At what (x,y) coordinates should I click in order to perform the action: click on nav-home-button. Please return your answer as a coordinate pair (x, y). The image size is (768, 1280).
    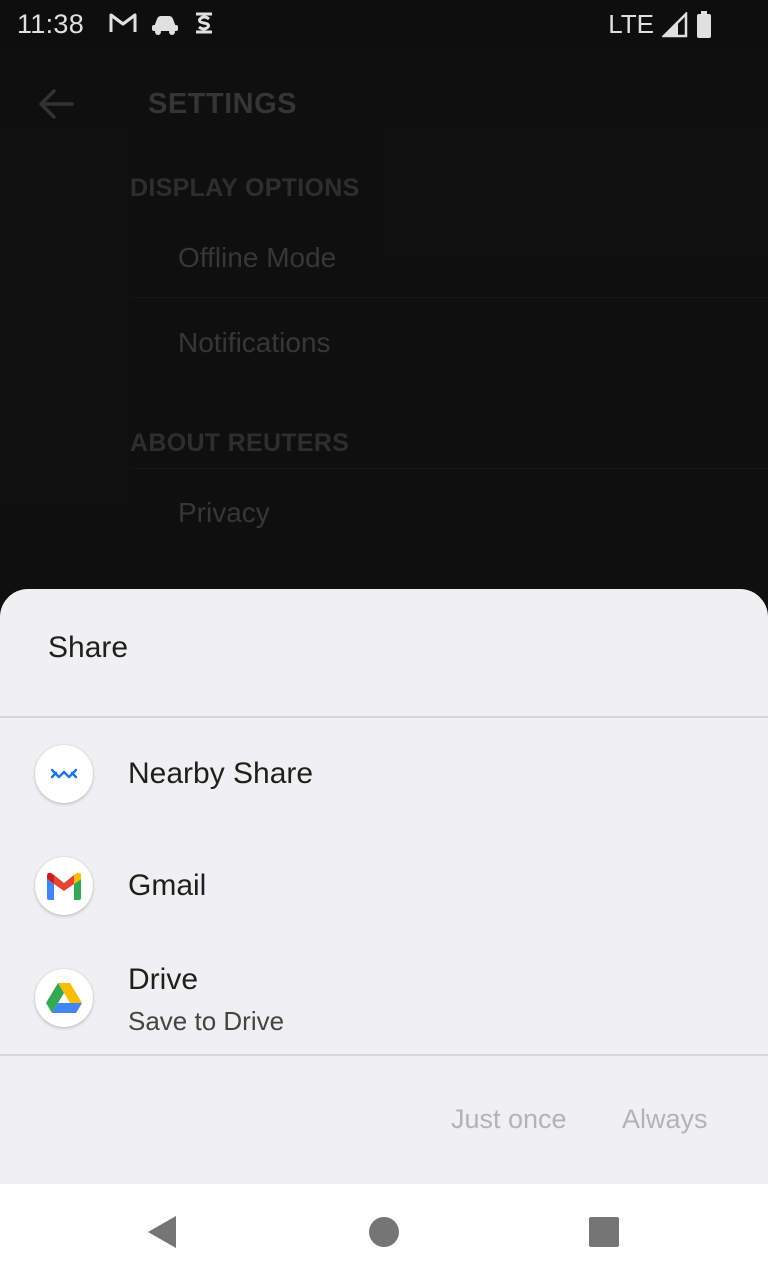
    Looking at the image, I should click on (384, 1232).